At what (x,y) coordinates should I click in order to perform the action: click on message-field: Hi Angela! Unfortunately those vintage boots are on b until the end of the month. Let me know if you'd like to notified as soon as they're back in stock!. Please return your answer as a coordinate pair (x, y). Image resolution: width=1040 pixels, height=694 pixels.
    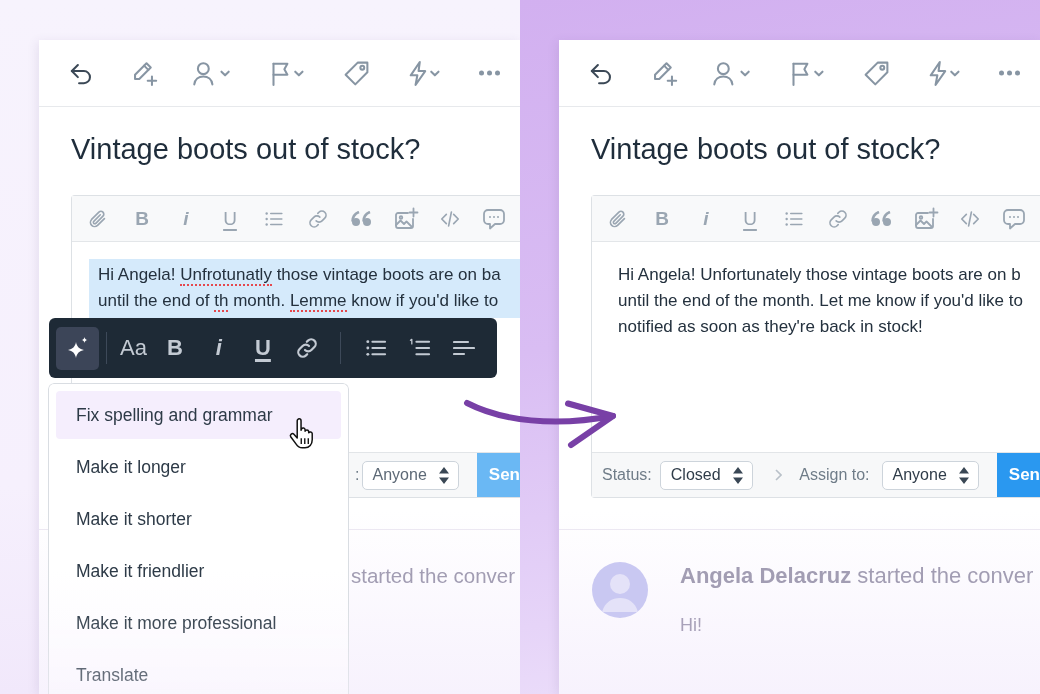
    Looking at the image, I should click on (824, 301).